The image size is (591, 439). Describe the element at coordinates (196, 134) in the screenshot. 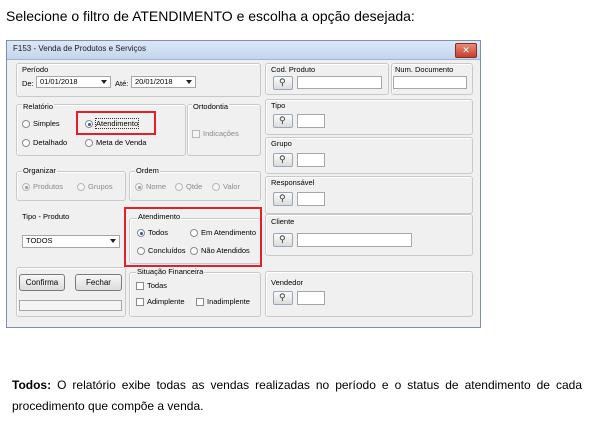

I see `indicacoes-checkbox` at that location.